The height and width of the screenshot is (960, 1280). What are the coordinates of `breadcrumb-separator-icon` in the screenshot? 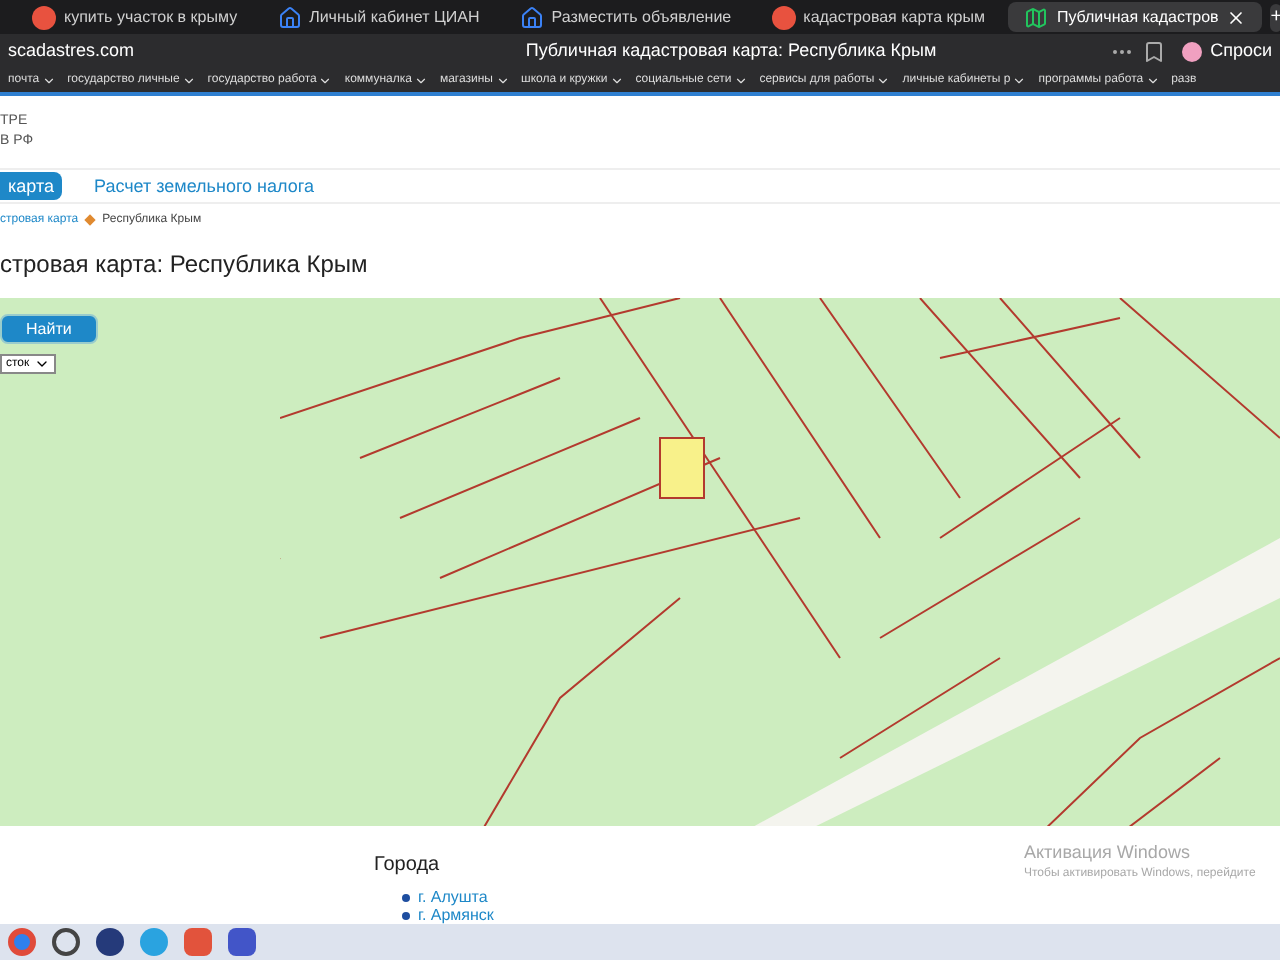 It's located at (90, 221).